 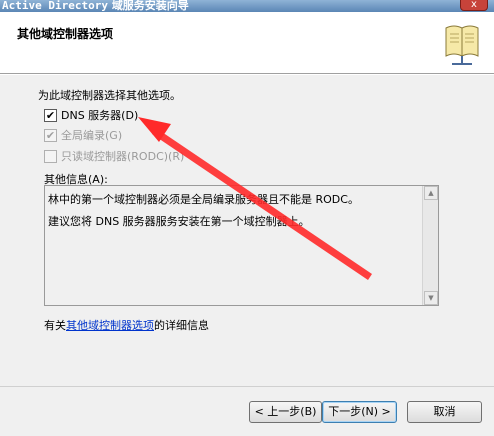 I want to click on window-title-bar: Active Directory 域服务安装向导, so click(x=247, y=6).